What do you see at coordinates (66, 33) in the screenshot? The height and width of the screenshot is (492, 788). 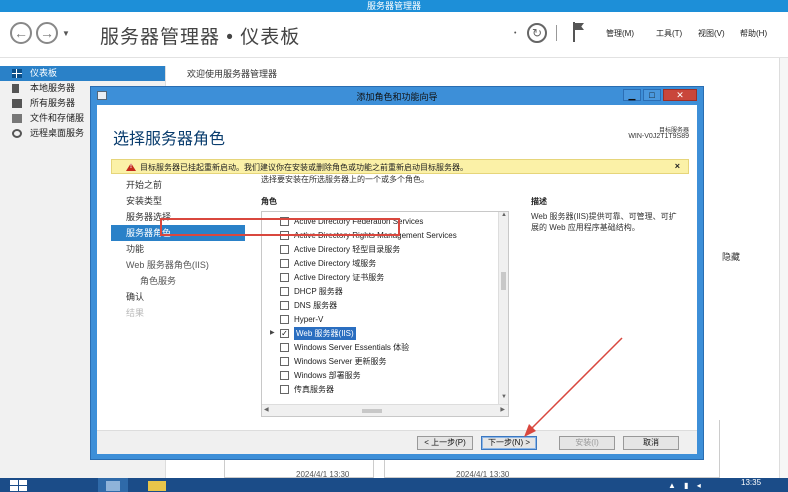 I see `history-dropdown-icon: ▼` at bounding box center [66, 33].